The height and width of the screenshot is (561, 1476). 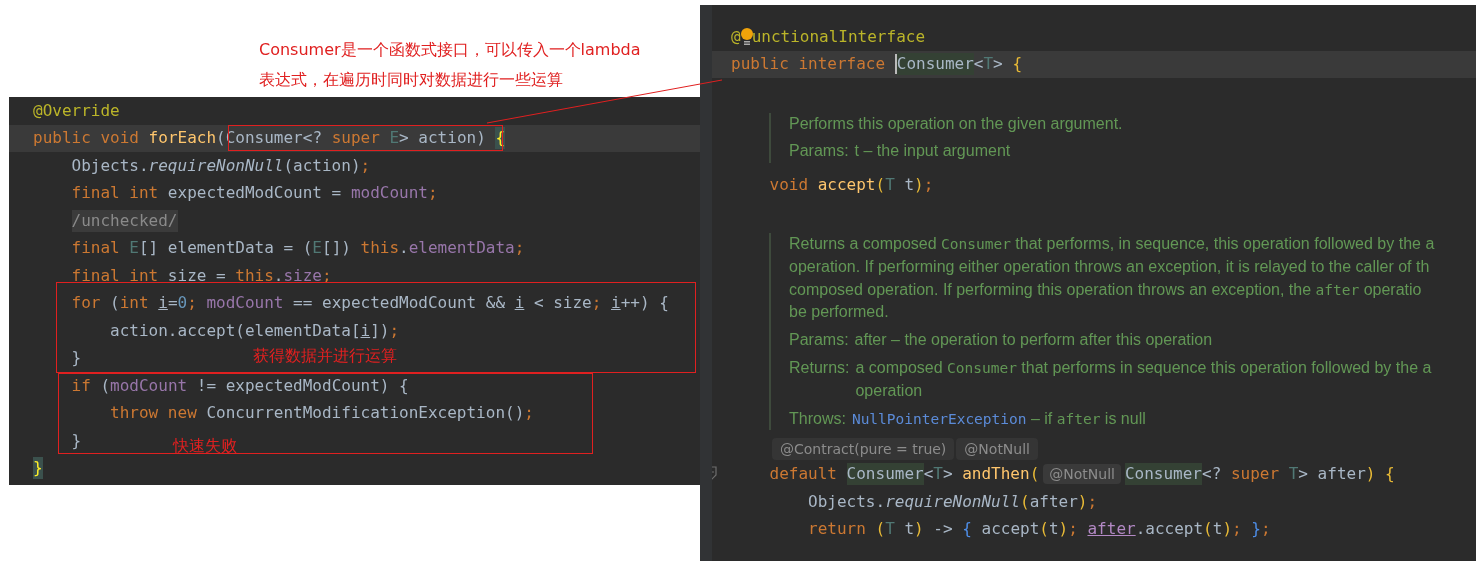 I want to click on doc-text: operation, so click(x=889, y=390).